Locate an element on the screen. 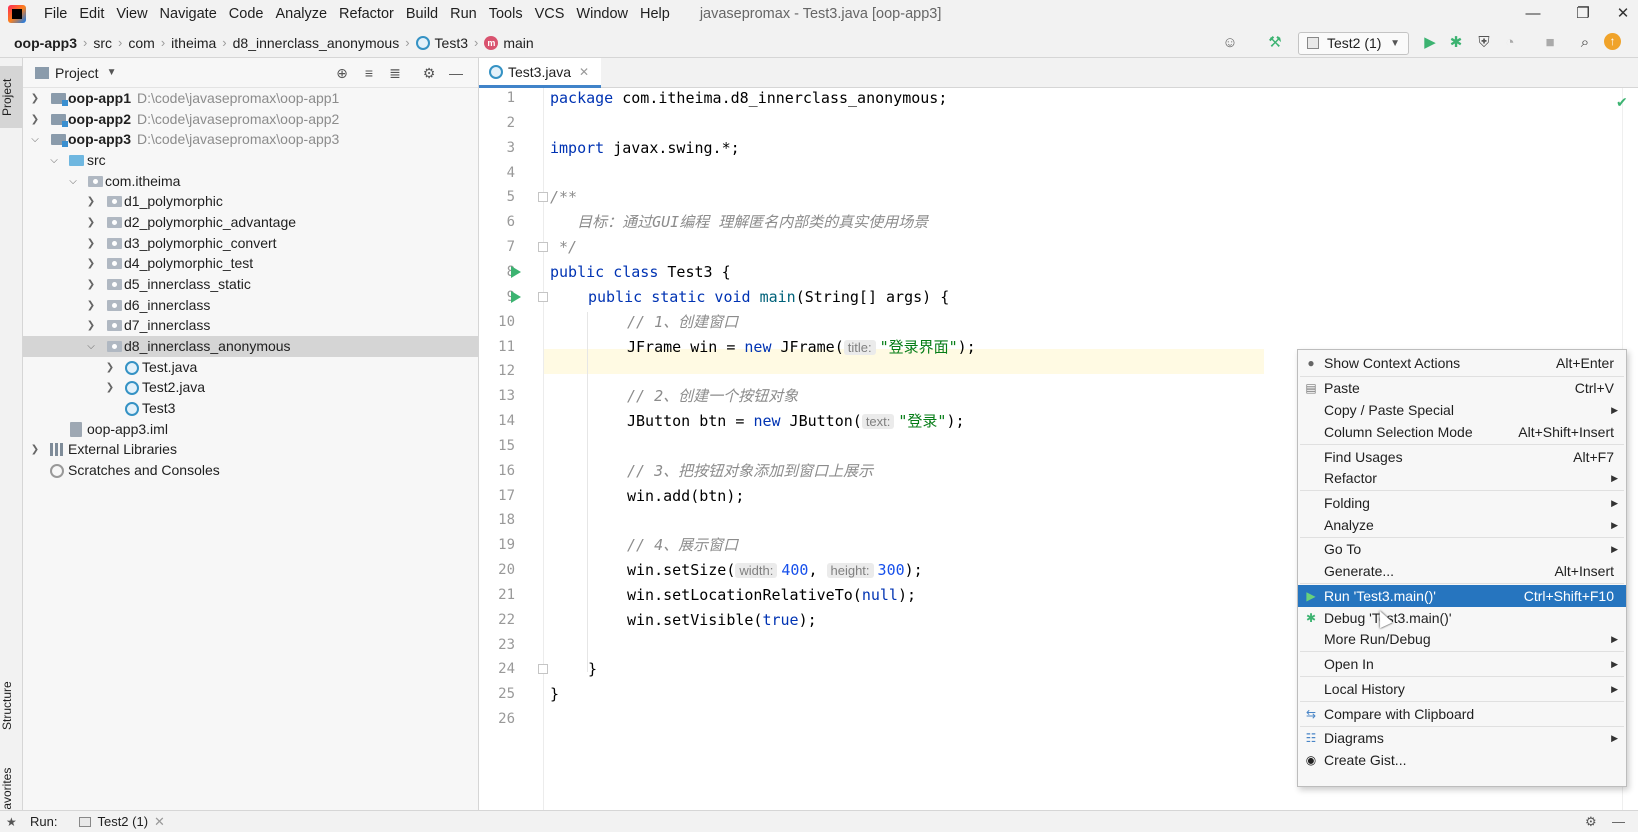 This screenshot has width=1638, height=832. run-icon: ▶ is located at coordinates (1430, 43).